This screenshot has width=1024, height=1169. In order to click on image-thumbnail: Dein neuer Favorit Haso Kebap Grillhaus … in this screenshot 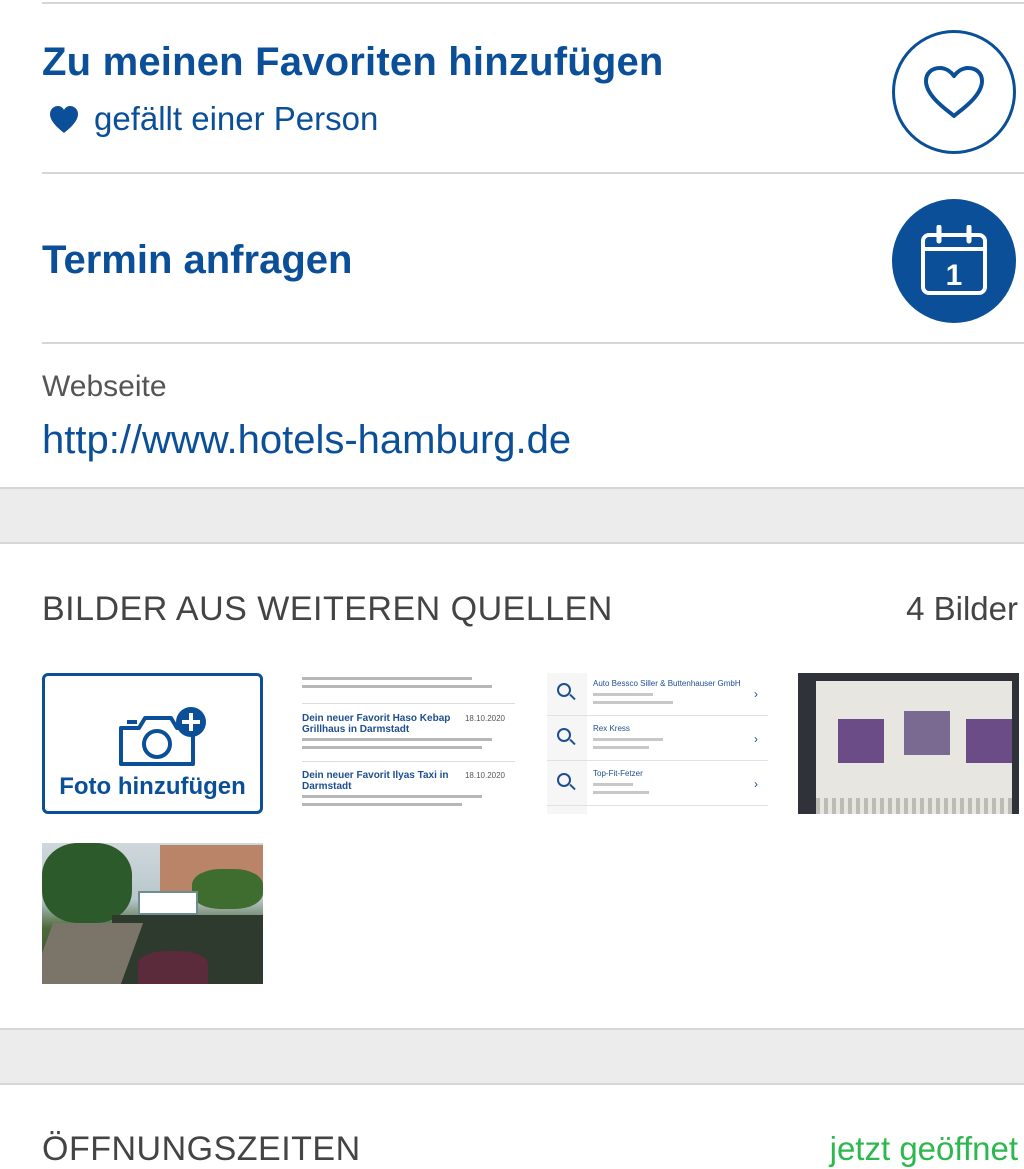, I will do `click(406, 743)`.